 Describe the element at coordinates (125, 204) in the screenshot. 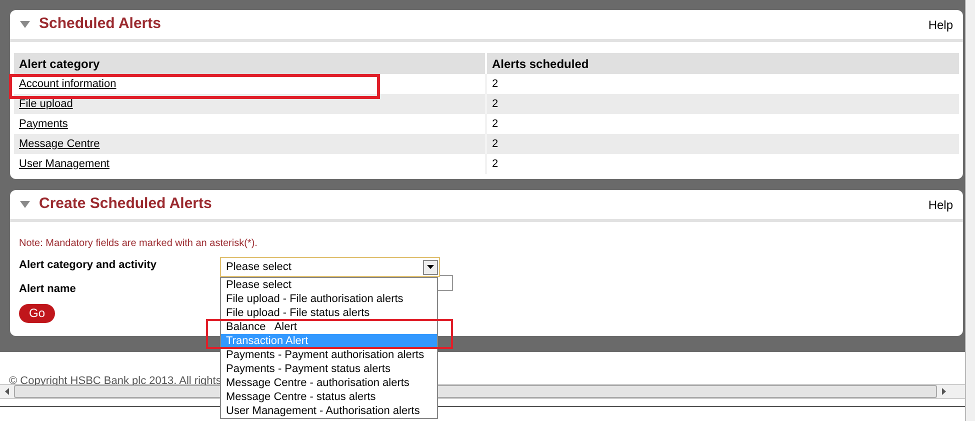

I see `panel-title: Create Scheduled Alerts` at that location.